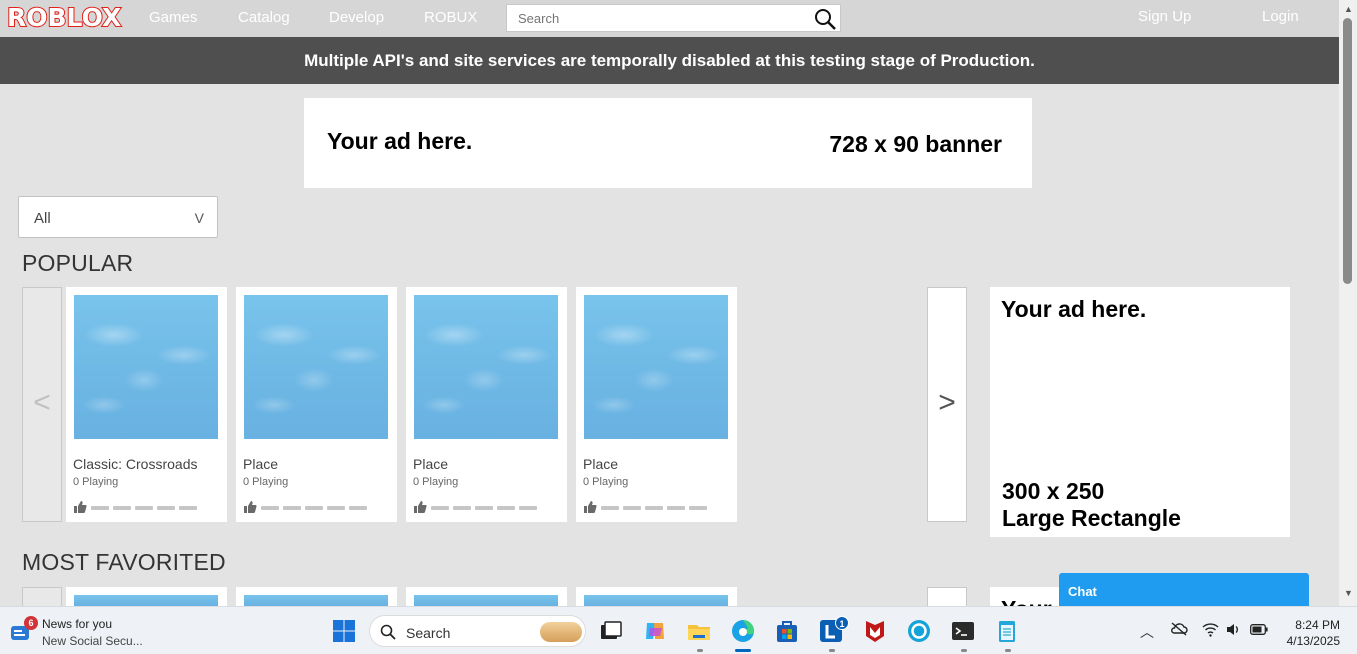 This screenshot has height=654, width=1357. Describe the element at coordinates (1007, 631) in the screenshot. I see `notepad-icon` at that location.